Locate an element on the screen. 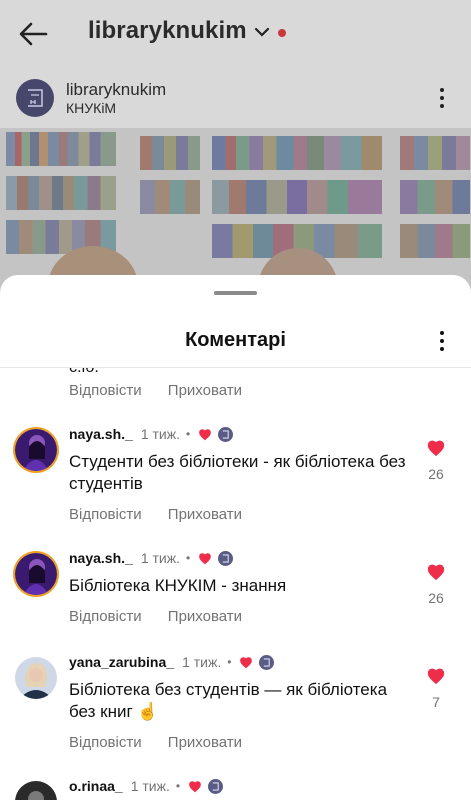 The image size is (471, 800). post-more-icon is located at coordinates (442, 99).